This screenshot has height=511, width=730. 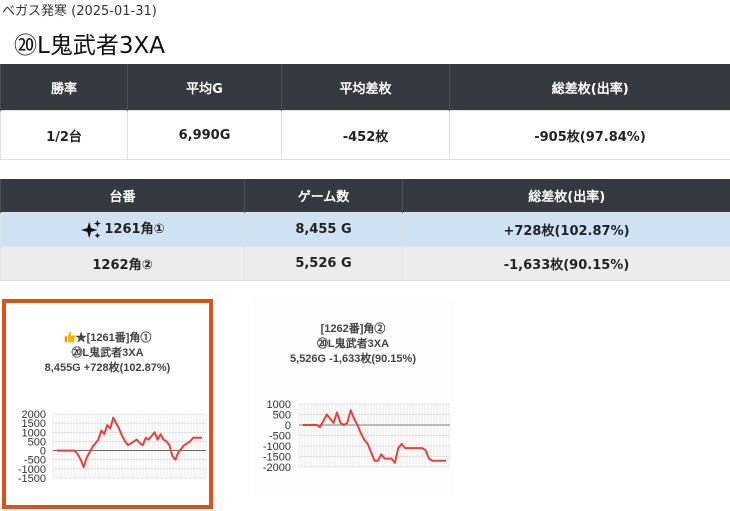 I want to click on sparkle-icon, so click(x=91, y=228).